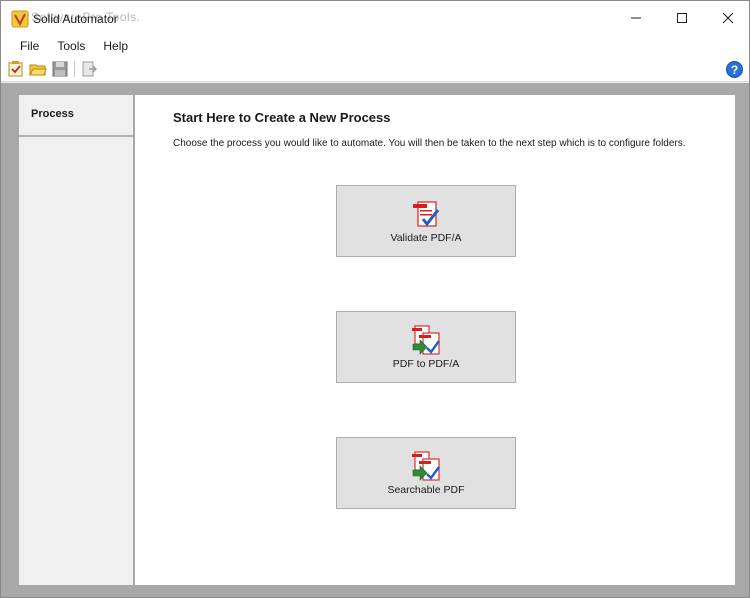 The image size is (750, 598). I want to click on pdf-to-pdfa-button: PDF to PDF/A, so click(426, 347).